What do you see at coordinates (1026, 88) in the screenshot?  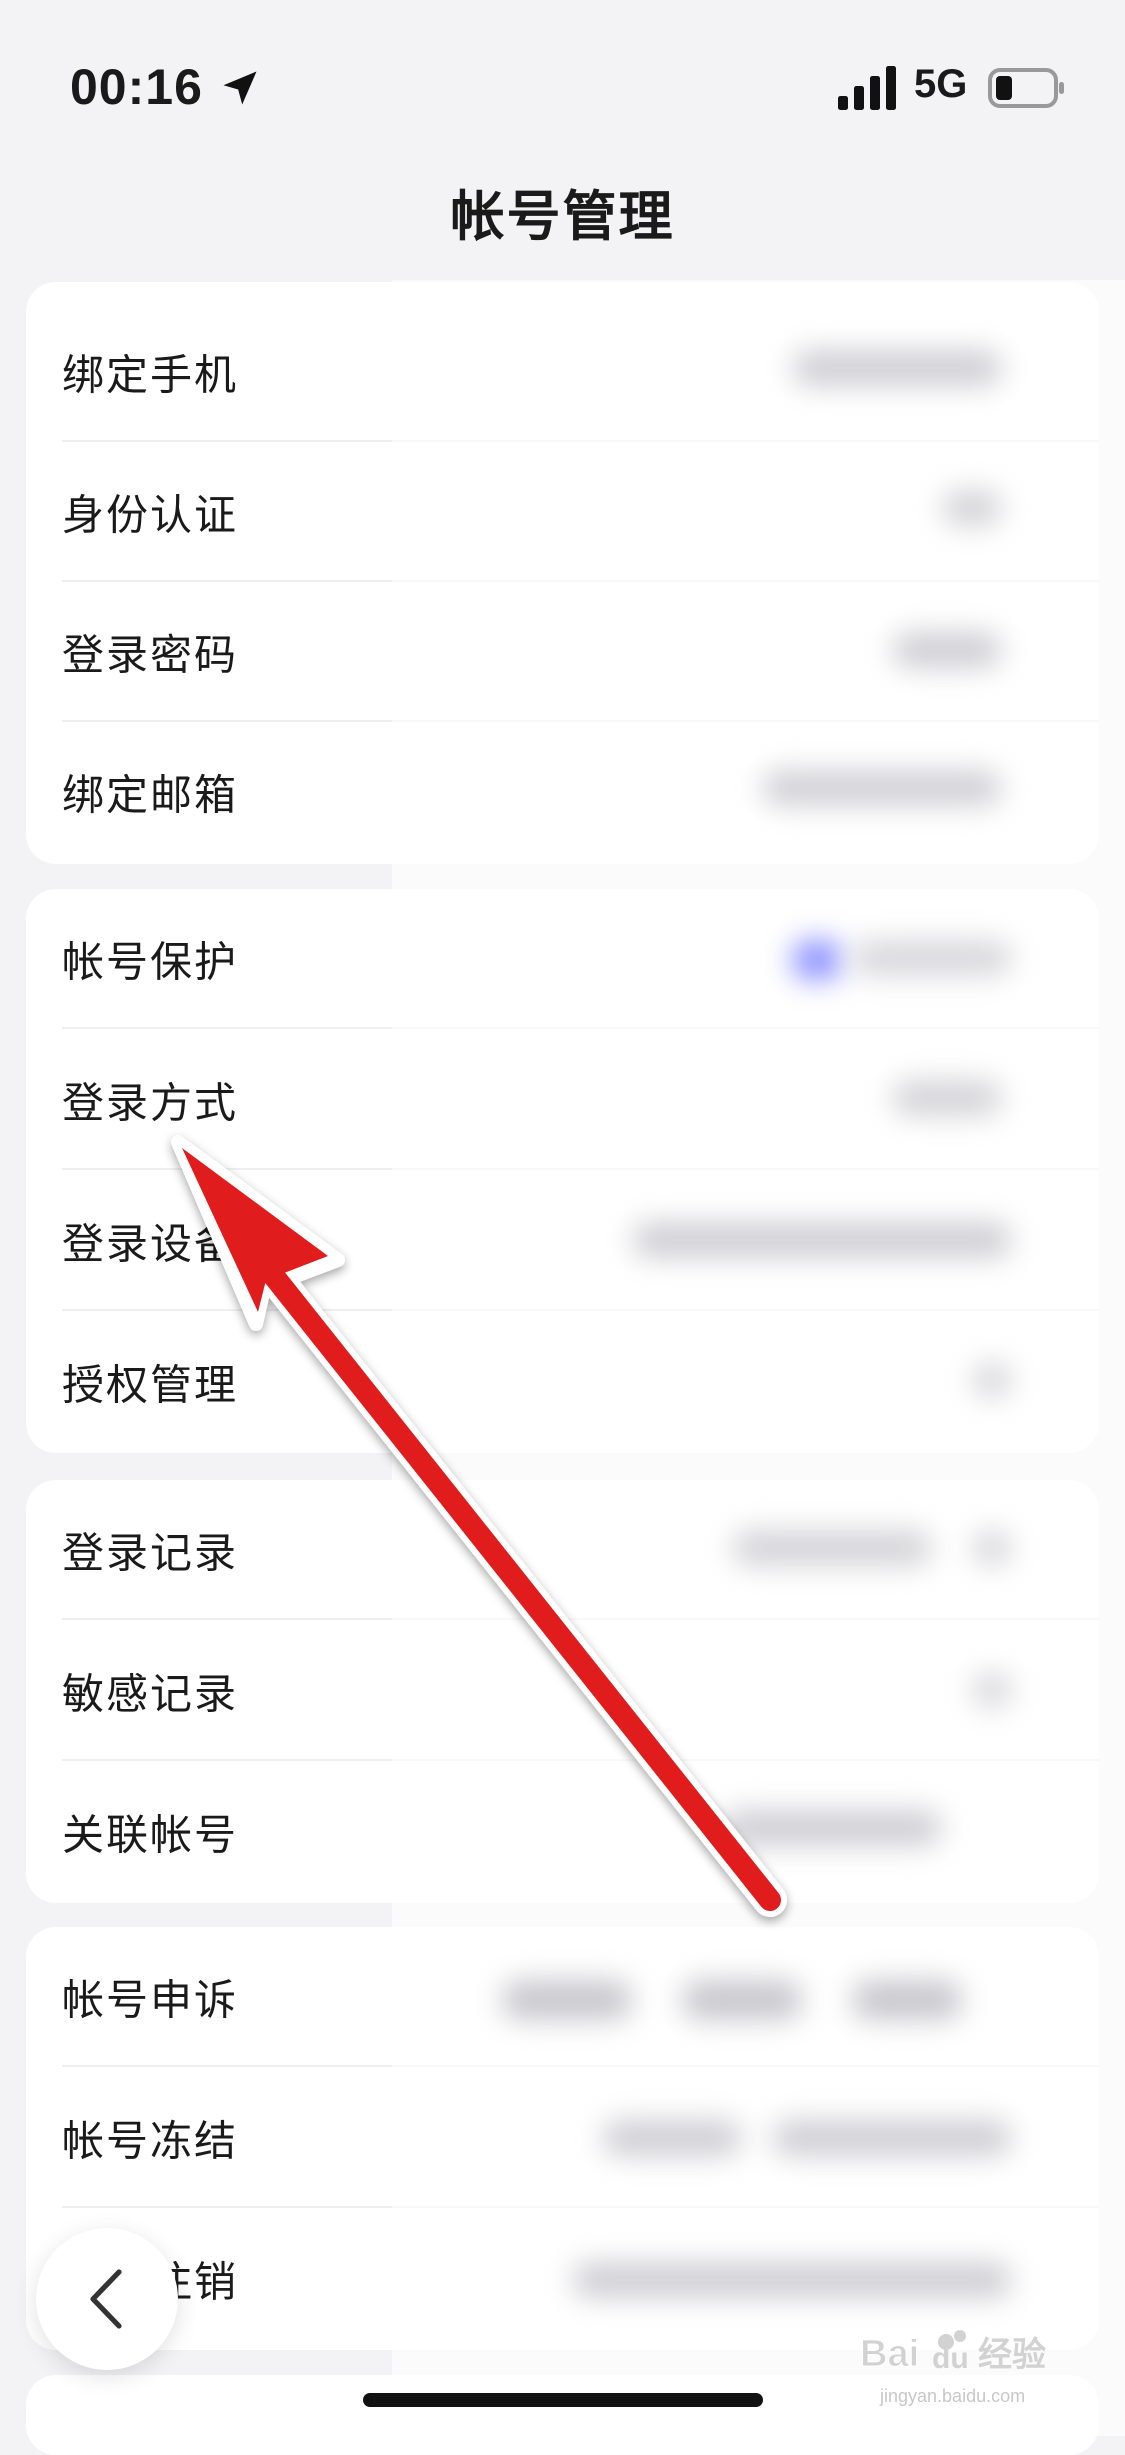 I see `battery-icon` at bounding box center [1026, 88].